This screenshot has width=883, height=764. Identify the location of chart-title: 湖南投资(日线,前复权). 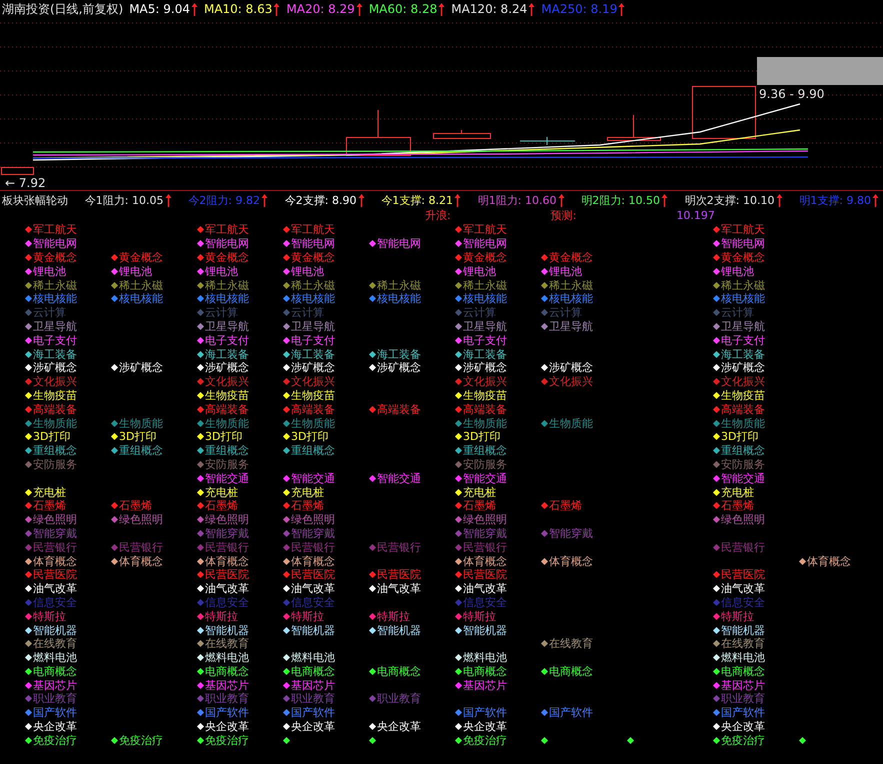
(63, 9).